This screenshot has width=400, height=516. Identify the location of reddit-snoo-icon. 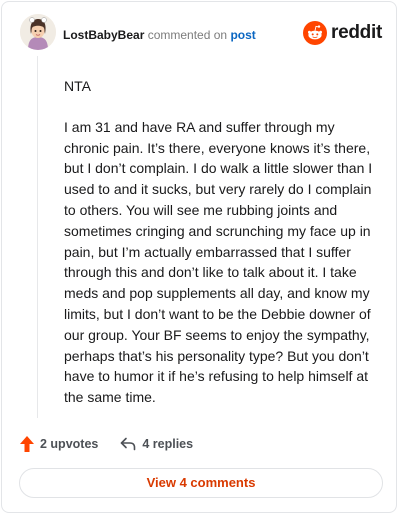
(315, 33).